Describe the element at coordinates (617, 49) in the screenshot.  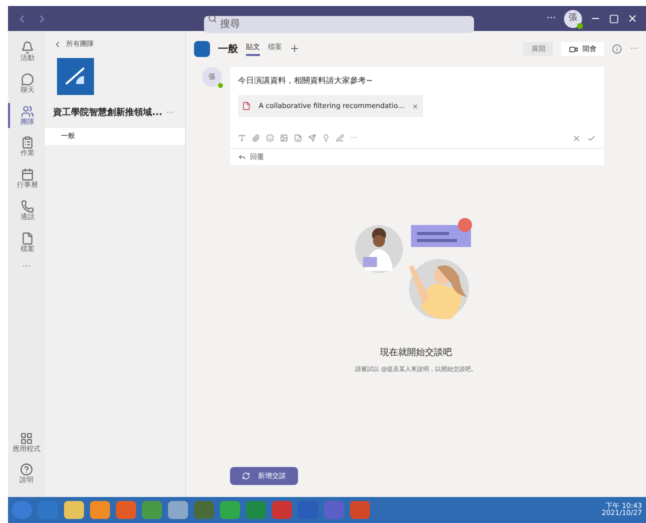
I see `info-icon` at that location.